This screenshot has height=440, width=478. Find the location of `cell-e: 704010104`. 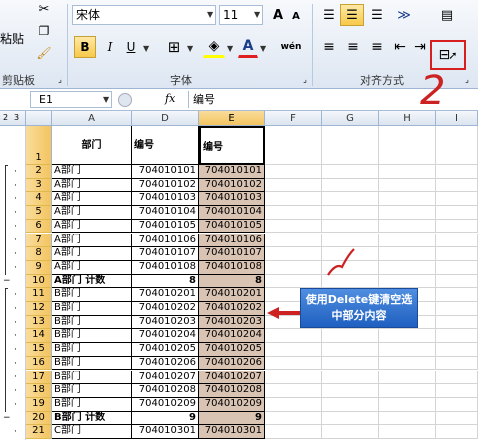

cell-e: 704010104 is located at coordinates (232, 213).